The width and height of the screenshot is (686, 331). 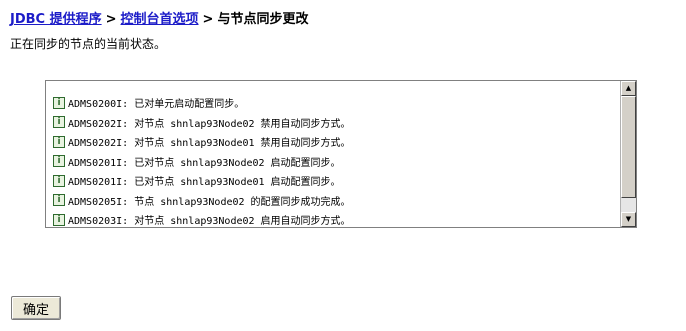 I want to click on log-entry: i ADMS0203I: 对节点 shnlap93Node02 启用自动同步方式。, so click(x=333, y=218).